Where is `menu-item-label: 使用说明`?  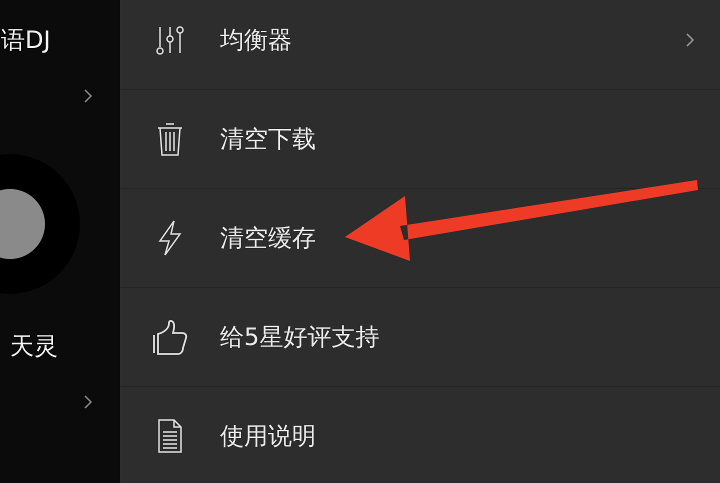
menu-item-label: 使用说明 is located at coordinates (268, 436).